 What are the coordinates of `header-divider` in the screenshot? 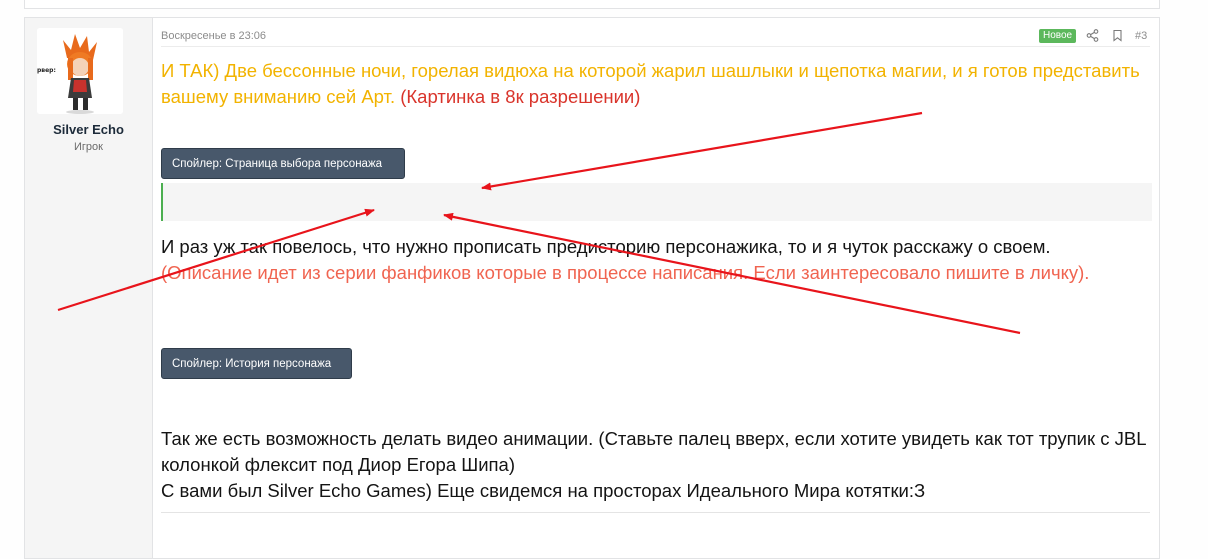 It's located at (655, 46).